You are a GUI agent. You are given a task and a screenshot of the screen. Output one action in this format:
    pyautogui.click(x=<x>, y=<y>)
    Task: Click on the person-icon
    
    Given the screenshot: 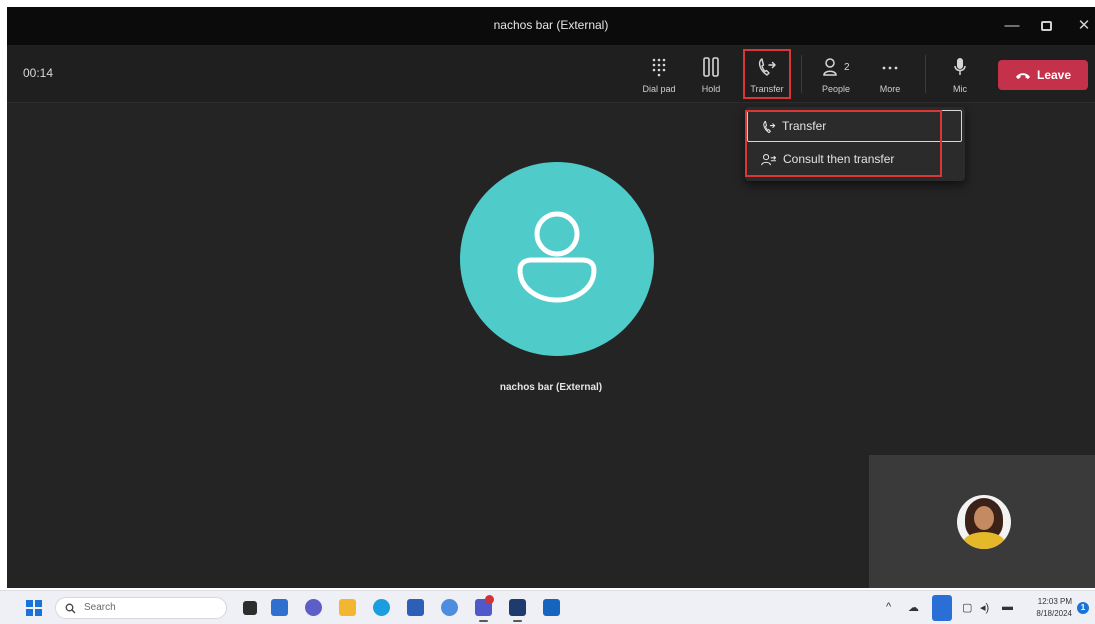 What is the action you would take?
    pyautogui.click(x=557, y=257)
    